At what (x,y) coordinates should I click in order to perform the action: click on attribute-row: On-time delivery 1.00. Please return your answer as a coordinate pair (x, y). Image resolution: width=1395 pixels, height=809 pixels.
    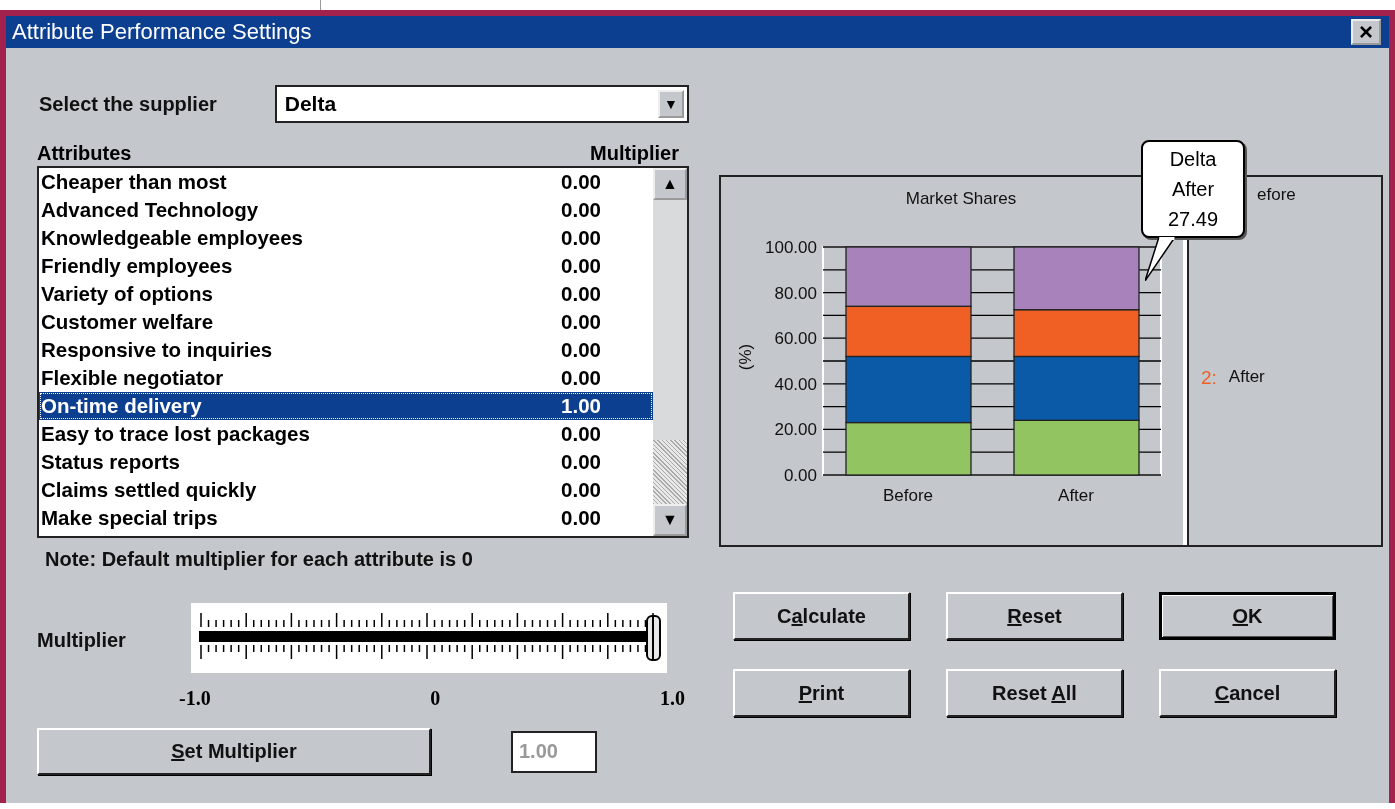
    Looking at the image, I should click on (346, 406).